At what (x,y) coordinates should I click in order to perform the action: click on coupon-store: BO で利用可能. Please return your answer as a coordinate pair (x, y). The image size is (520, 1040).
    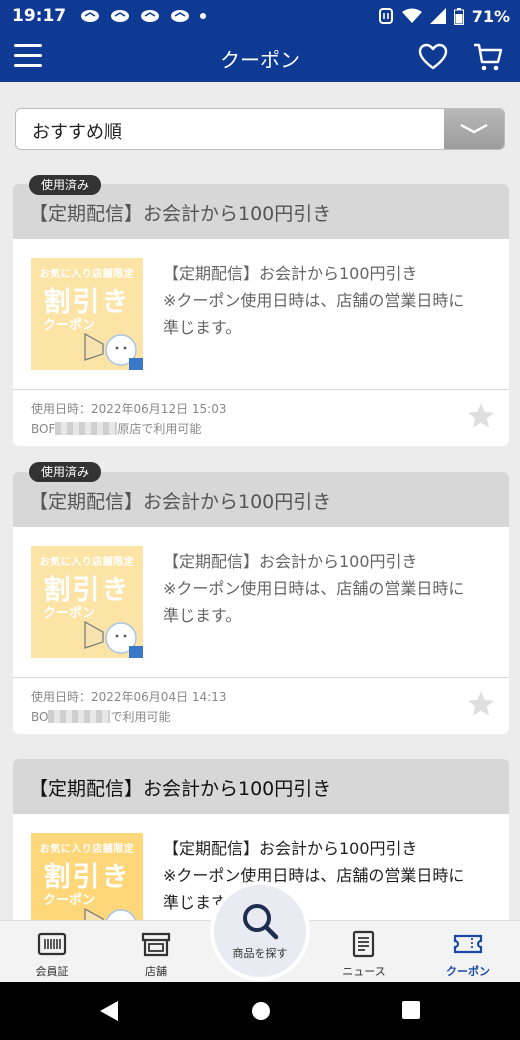
    Looking at the image, I should click on (100, 716).